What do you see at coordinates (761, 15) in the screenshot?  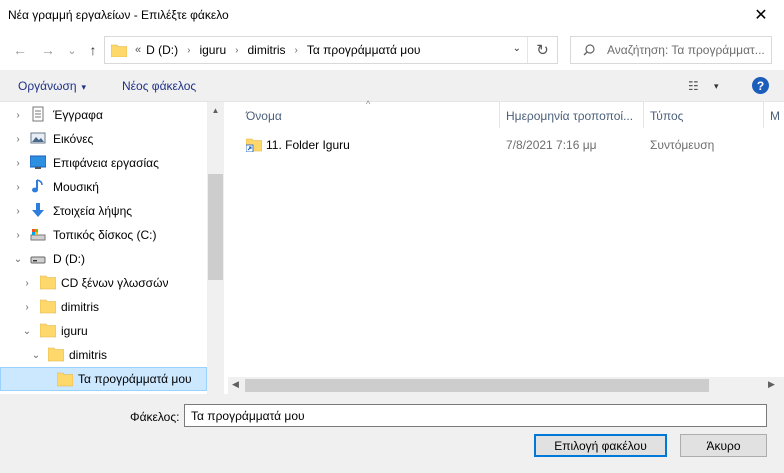 I see `close-icon: ✕` at bounding box center [761, 15].